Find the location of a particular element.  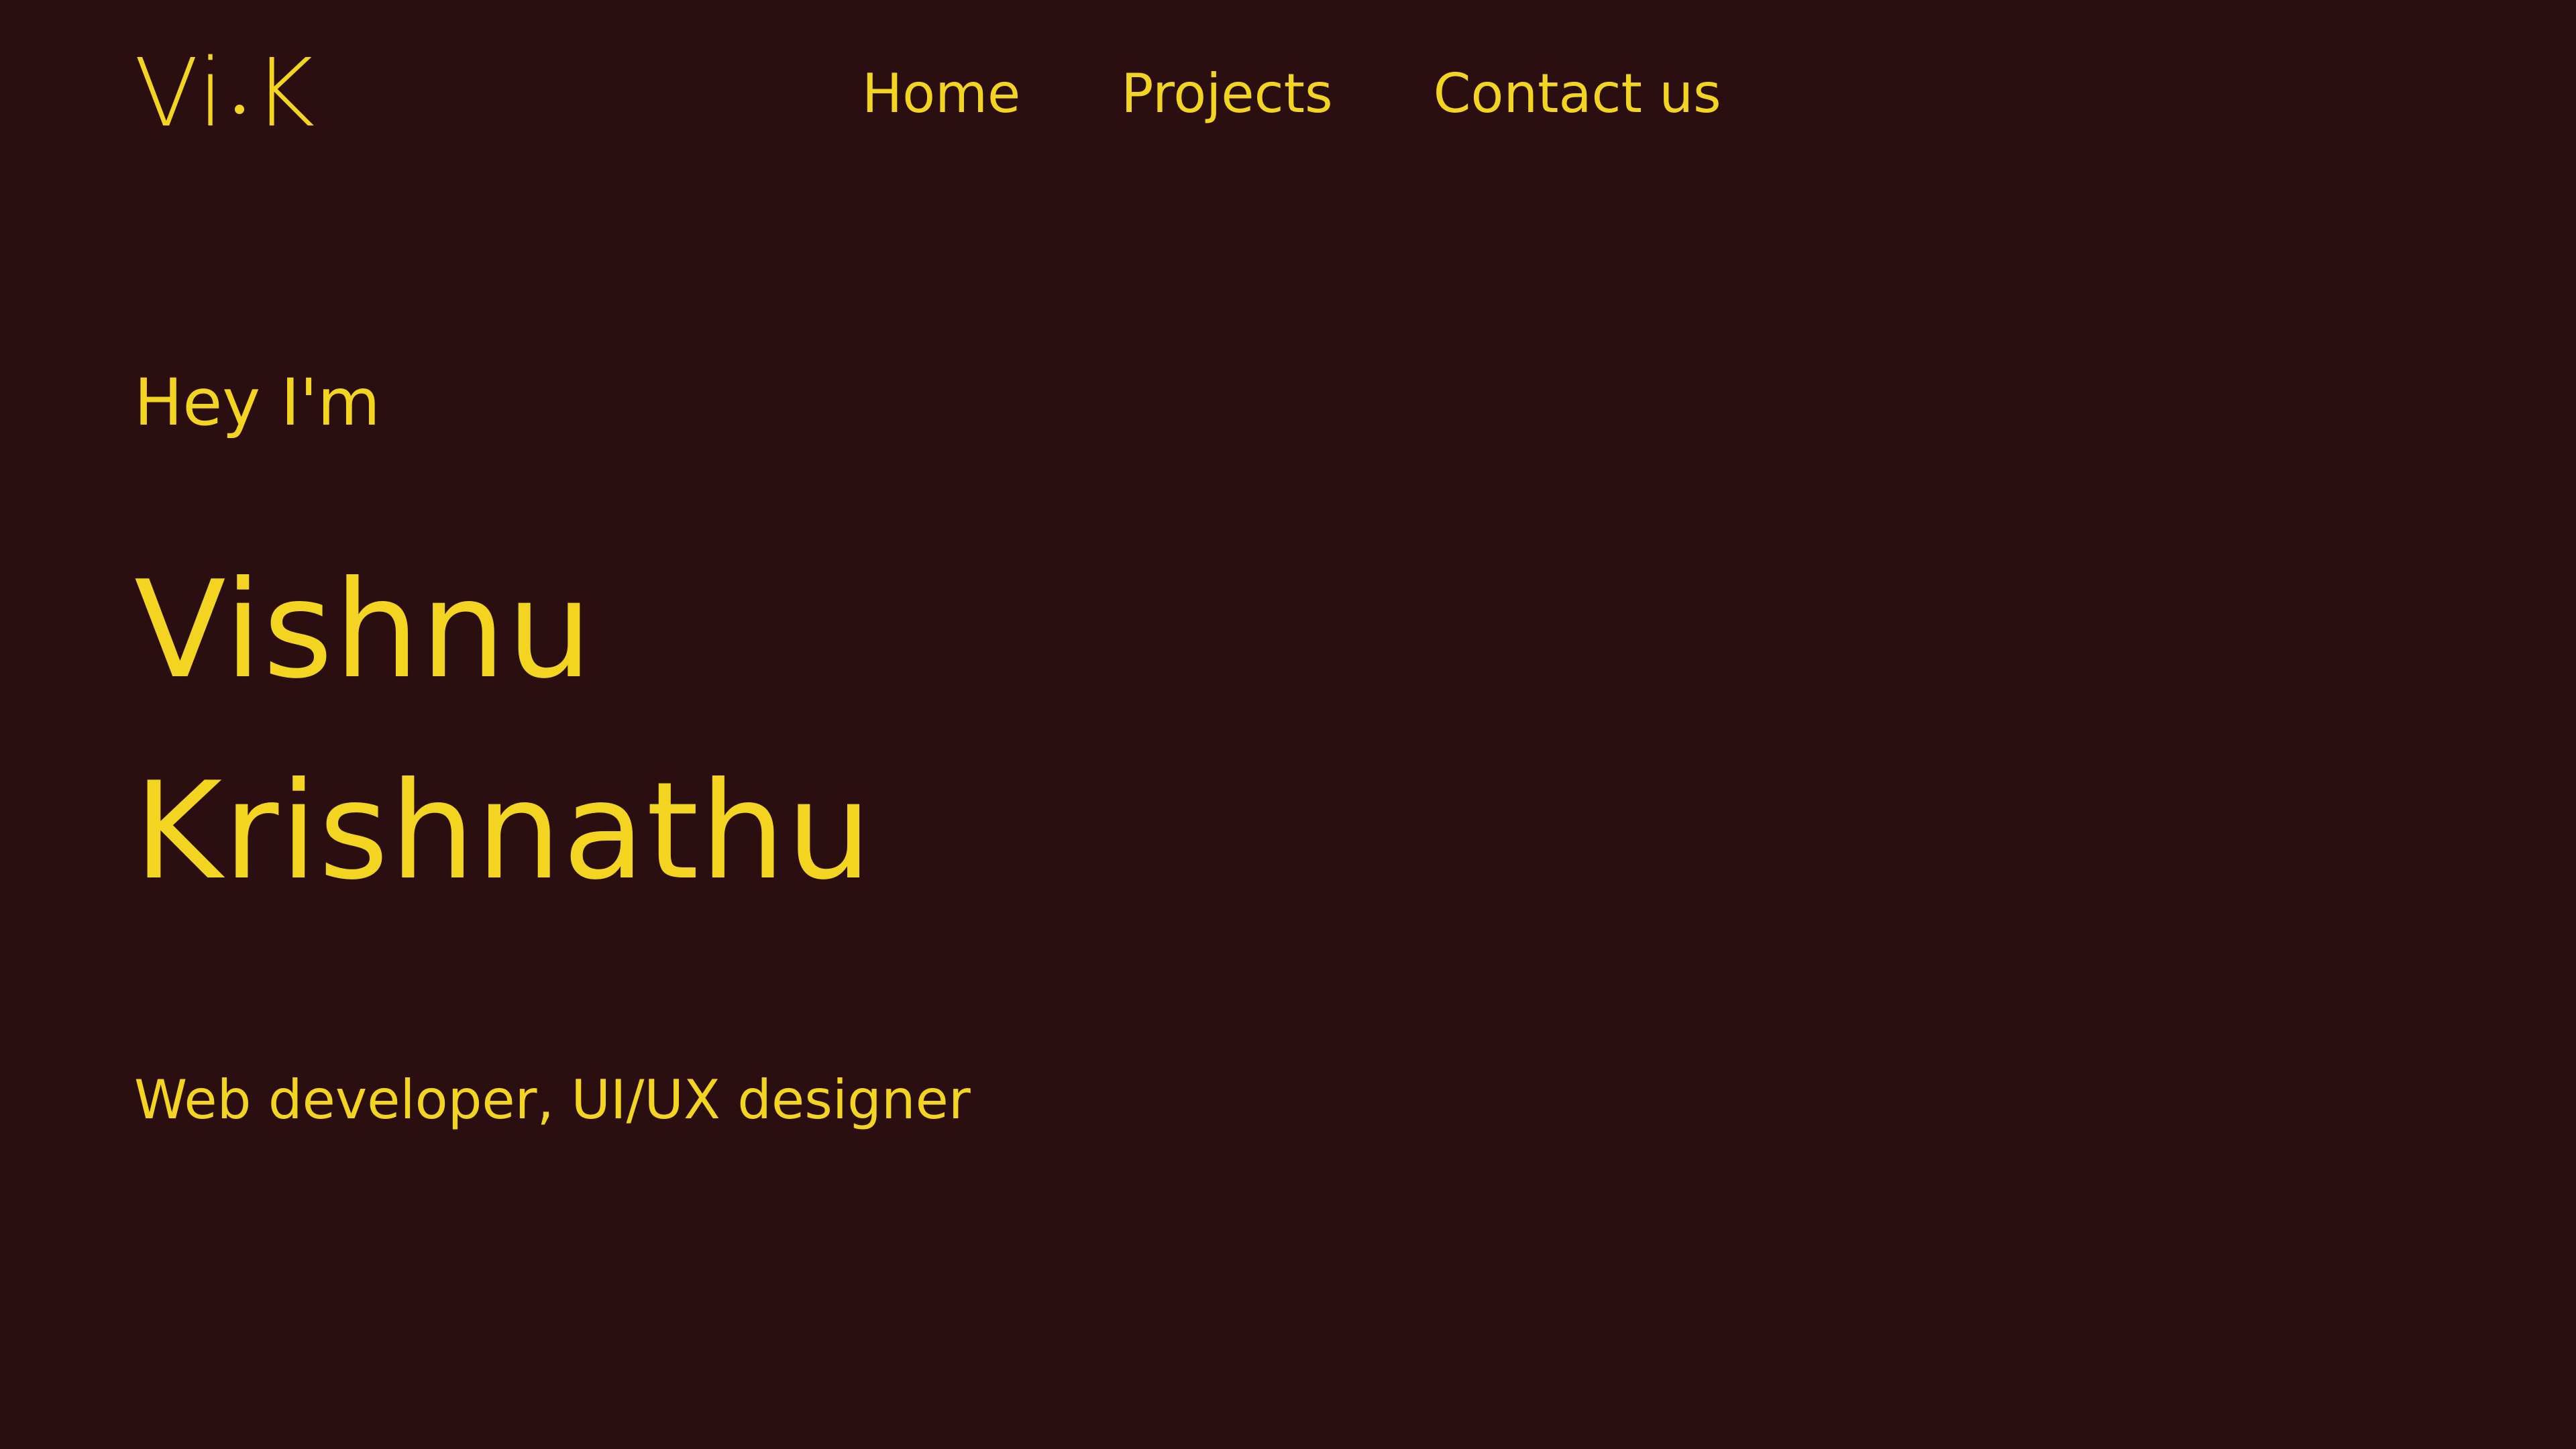

logo-text-left: Vi is located at coordinates (179, 93).